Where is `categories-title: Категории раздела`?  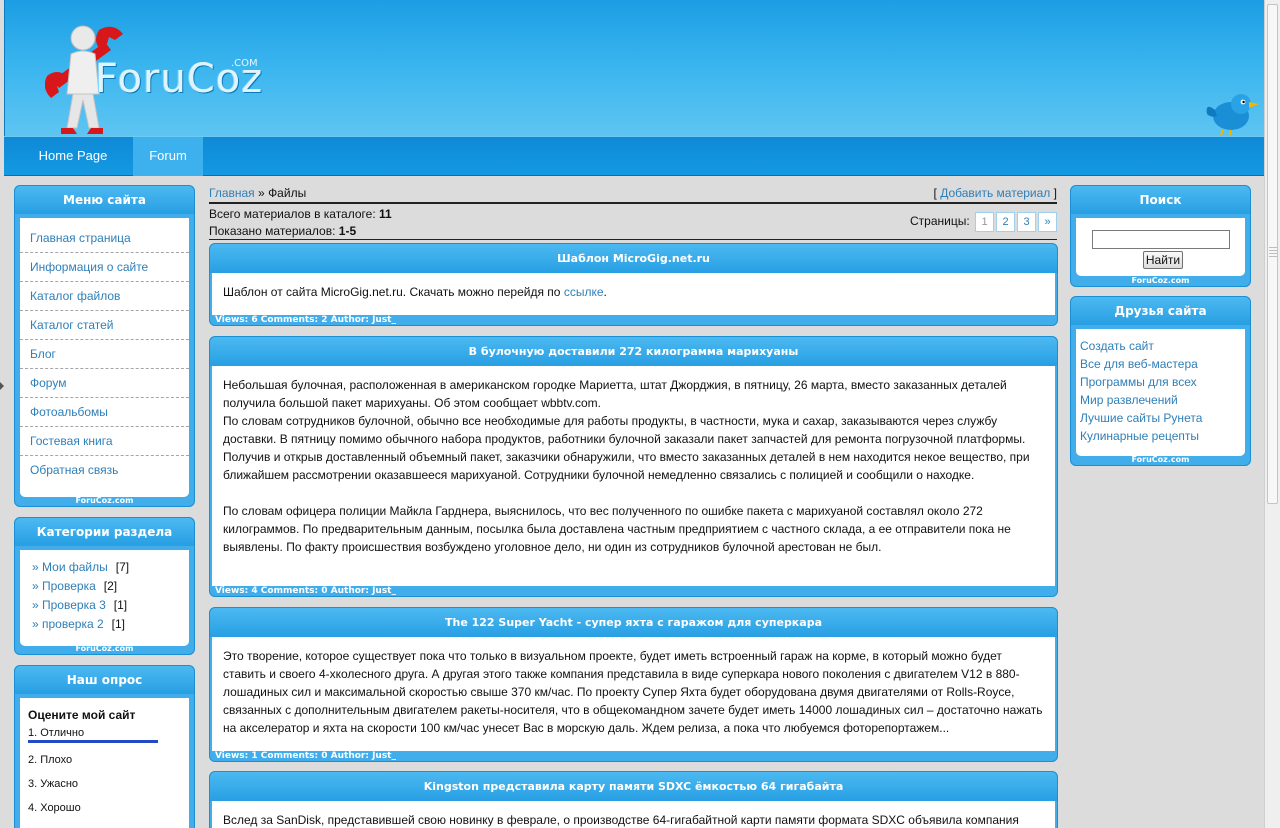 categories-title: Категории раздела is located at coordinates (104, 532).